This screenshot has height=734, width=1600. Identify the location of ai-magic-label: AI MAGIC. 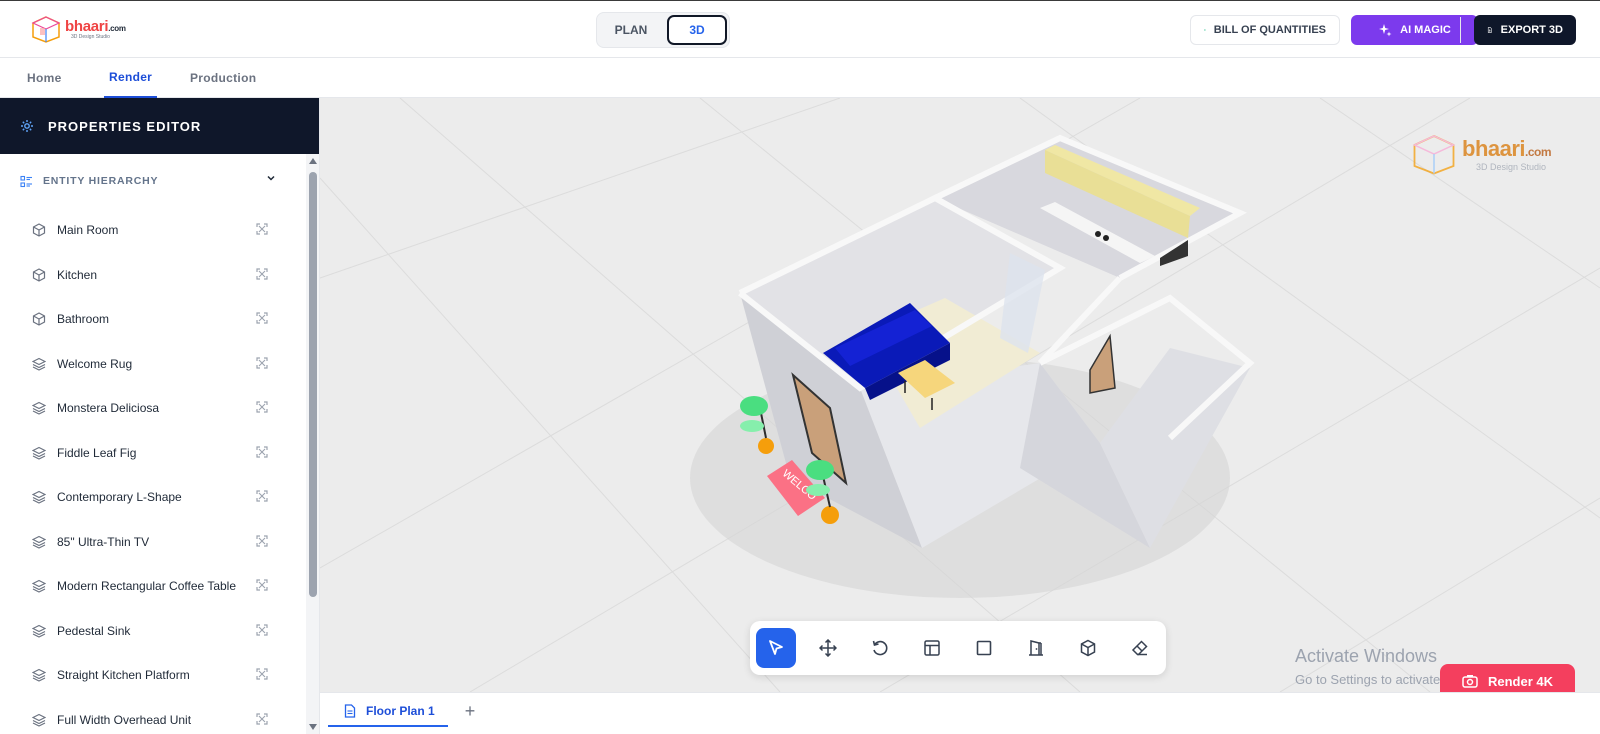
(1425, 30).